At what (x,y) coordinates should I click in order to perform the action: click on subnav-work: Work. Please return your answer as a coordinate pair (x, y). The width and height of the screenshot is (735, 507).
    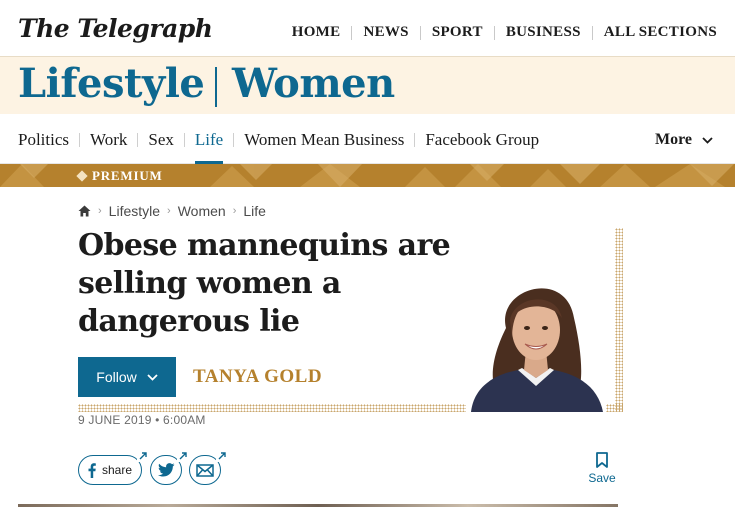
    Looking at the image, I should click on (108, 140).